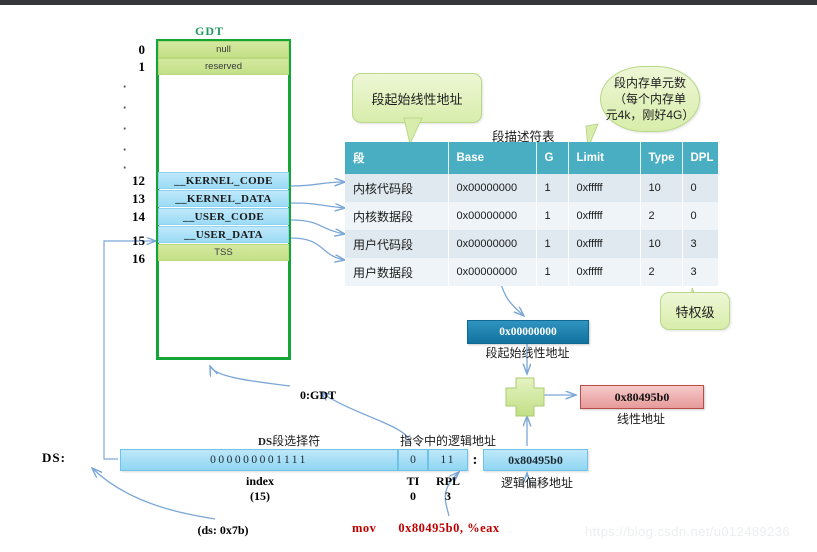 The width and height of the screenshot is (817, 552). Describe the element at coordinates (448, 481) in the screenshot. I see `label-rpl: RPL` at that location.